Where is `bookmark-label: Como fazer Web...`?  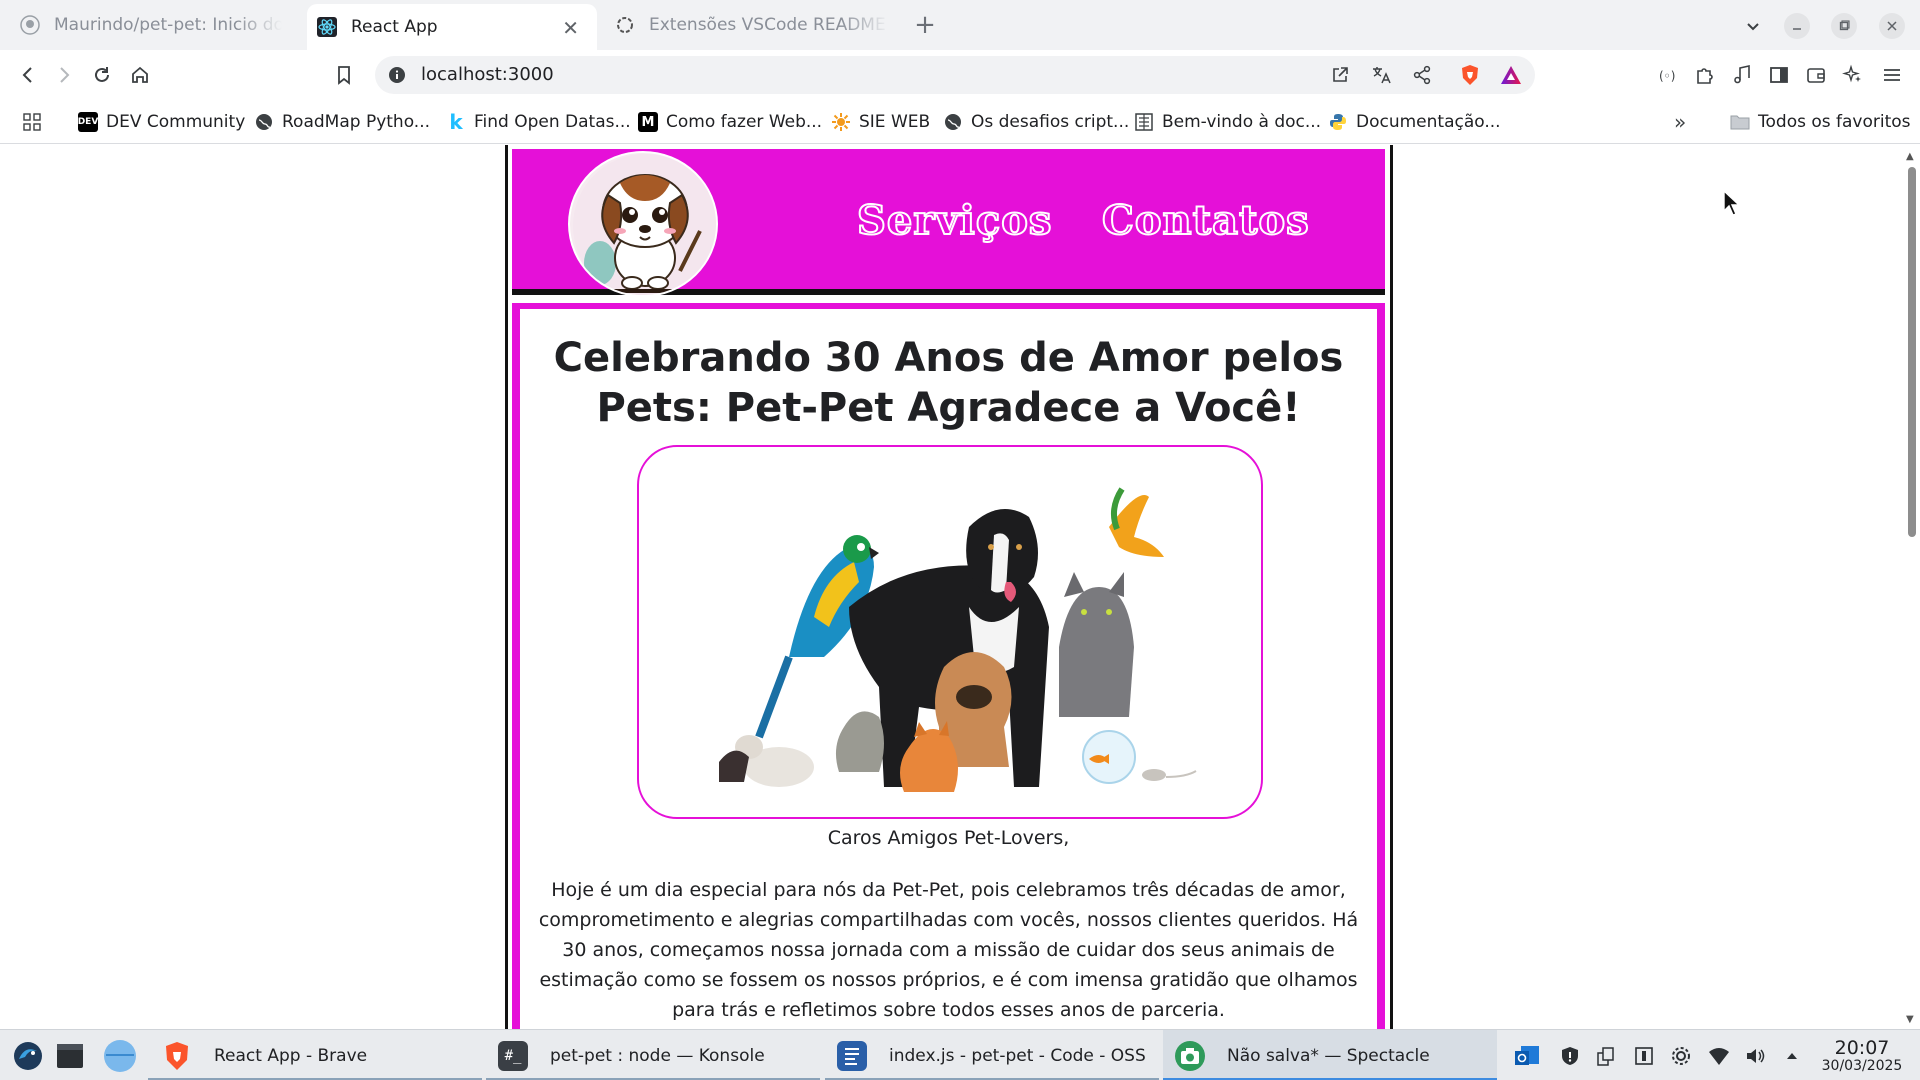 bookmark-label: Como fazer Web... is located at coordinates (744, 122).